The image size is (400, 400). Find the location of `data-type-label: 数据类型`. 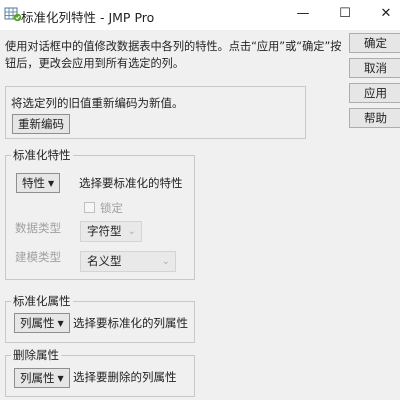

data-type-label: 数据类型 is located at coordinates (38, 228).